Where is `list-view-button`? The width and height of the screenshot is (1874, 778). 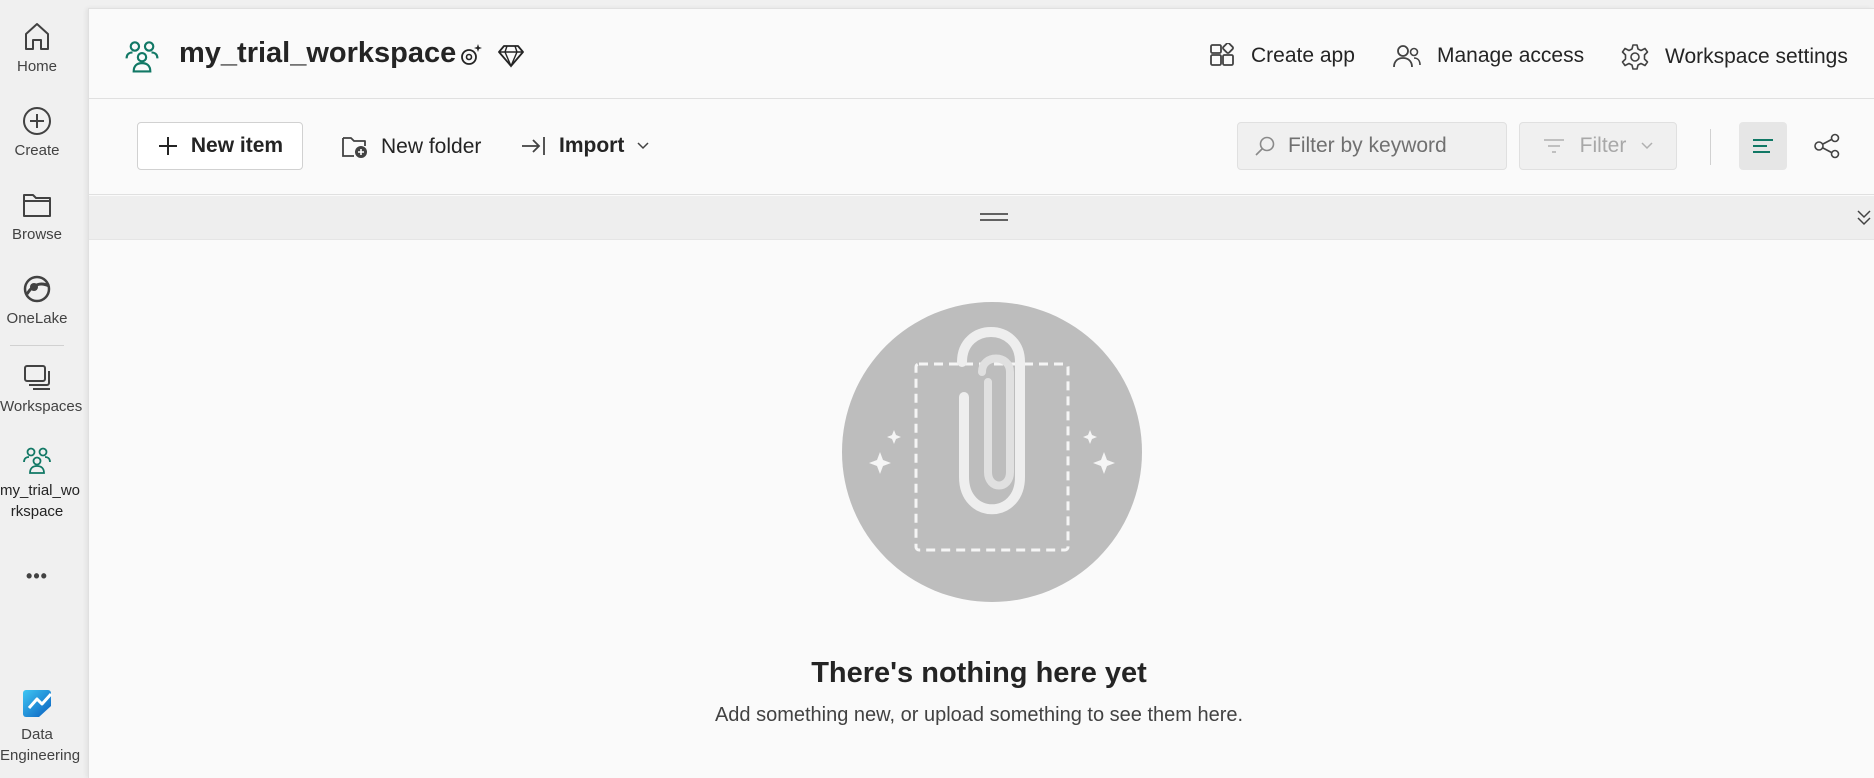 list-view-button is located at coordinates (1763, 146).